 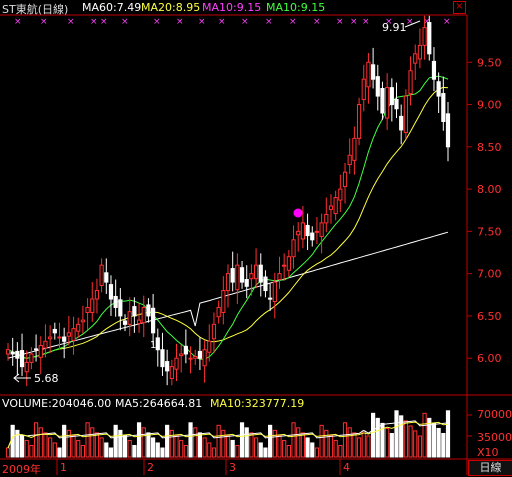 I want to click on period-button: 日線, so click(x=490, y=468).